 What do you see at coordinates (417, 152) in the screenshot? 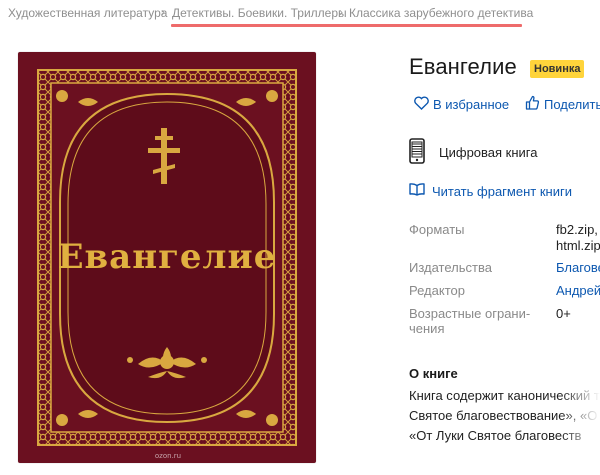
I see `ebook-icon` at bounding box center [417, 152].